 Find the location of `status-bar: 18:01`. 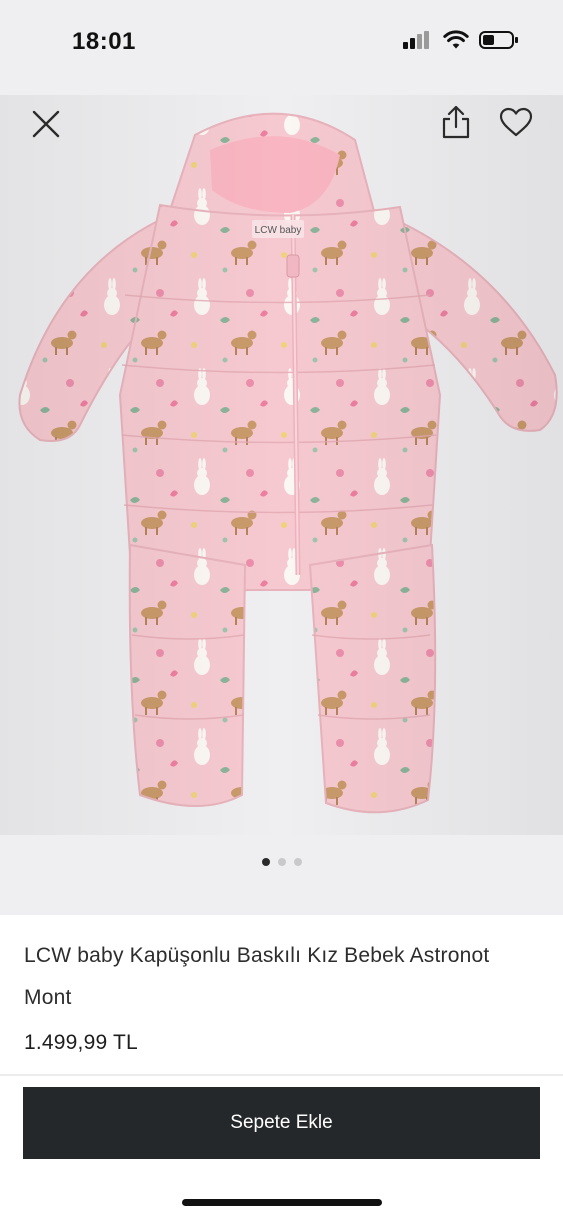

status-bar: 18:01 is located at coordinates (281, 42).